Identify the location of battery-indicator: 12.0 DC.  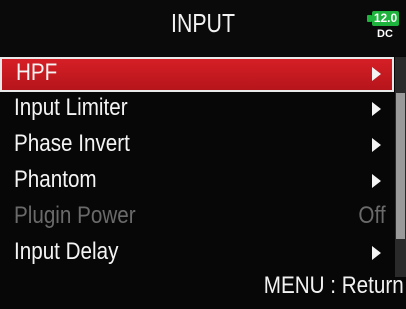
(383, 28).